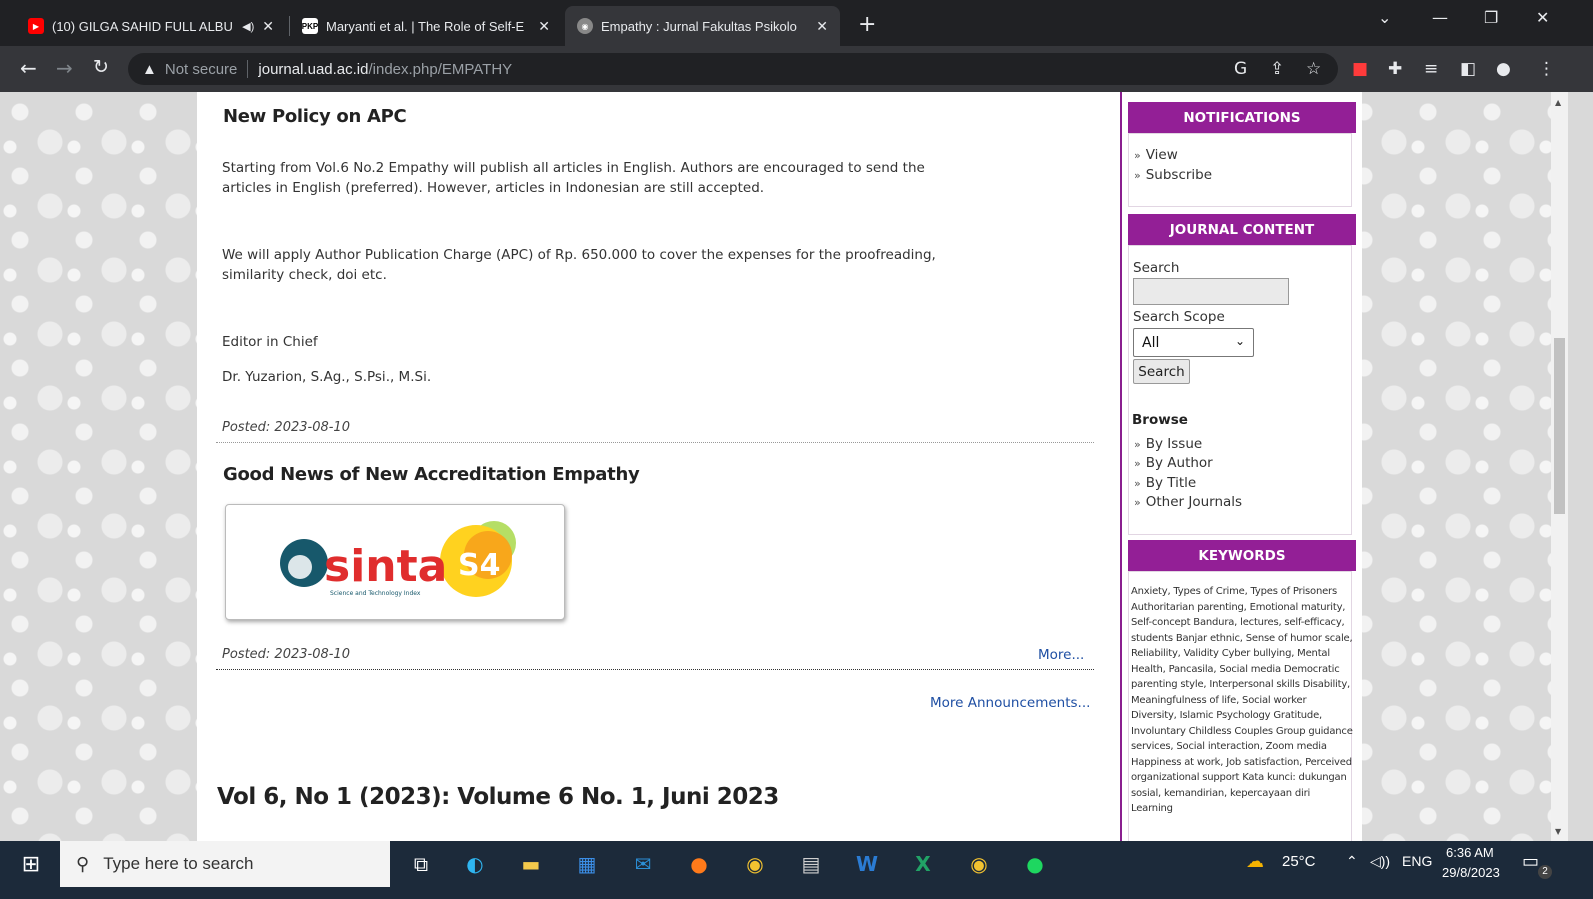 The image size is (1593, 899). Describe the element at coordinates (1491, 17) in the screenshot. I see `restore-icon: ❐` at that location.